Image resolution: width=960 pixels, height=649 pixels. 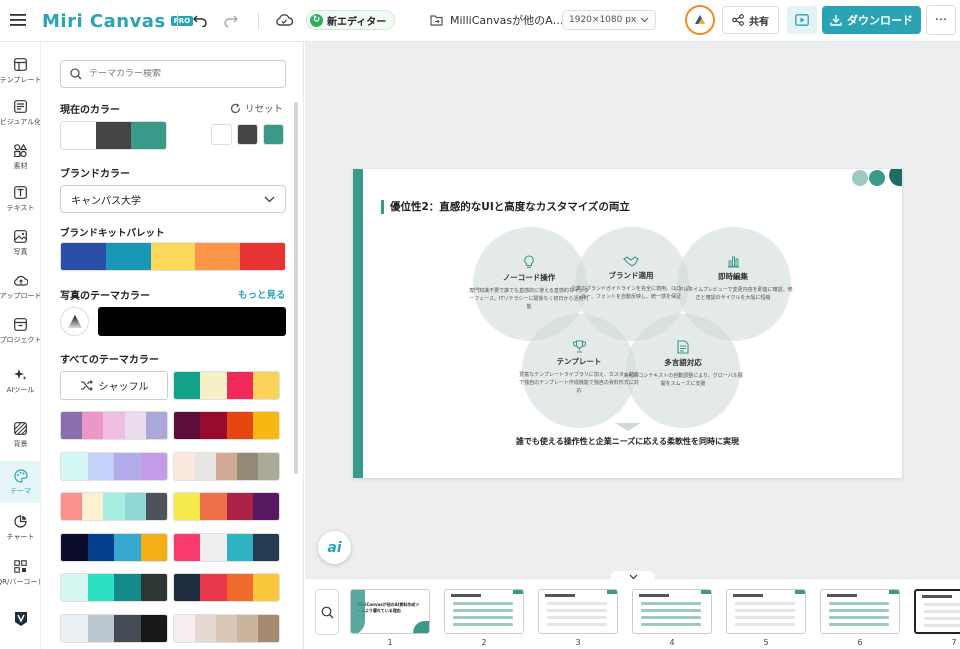 I want to click on feature-heading: 多言語対応, so click(x=683, y=362).